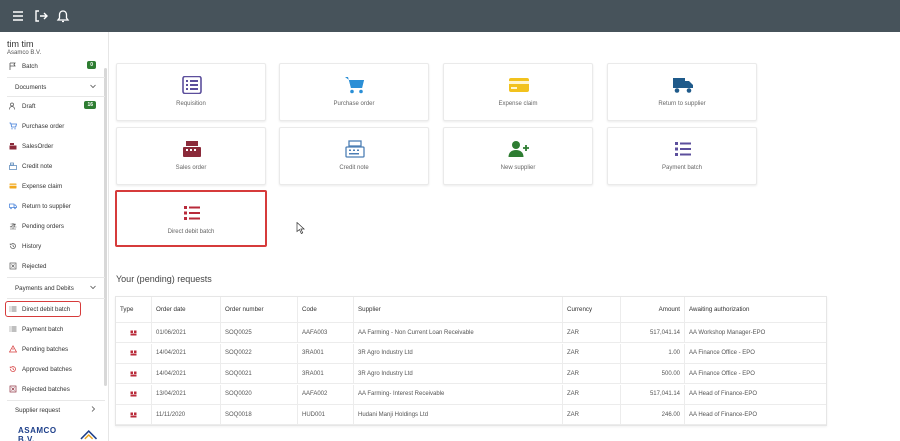 The width and height of the screenshot is (900, 441). What do you see at coordinates (58, 87) in the screenshot?
I see `sidebar-section-documents: Documents` at bounding box center [58, 87].